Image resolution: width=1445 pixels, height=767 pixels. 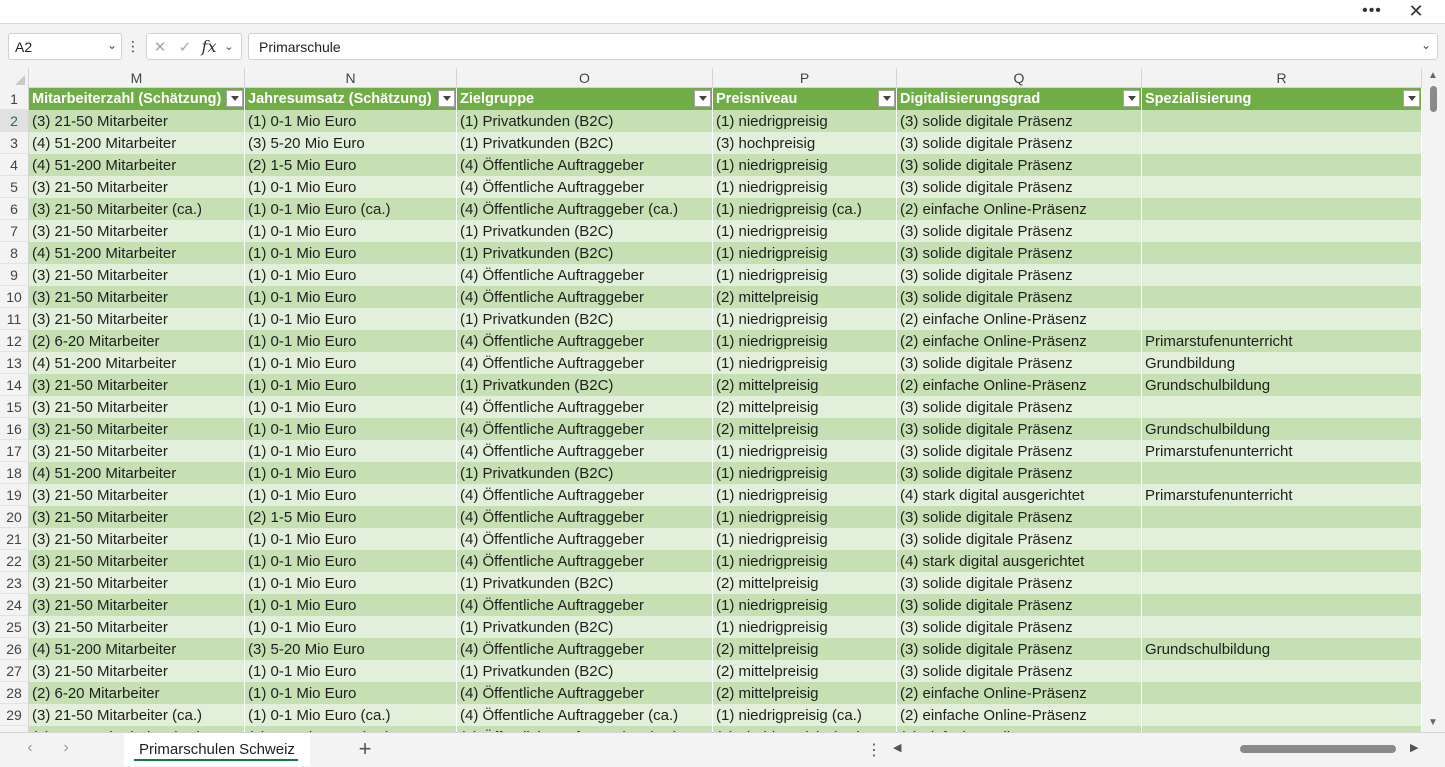 I want to click on horizontal-scroll-thumb, so click(x=1318, y=749).